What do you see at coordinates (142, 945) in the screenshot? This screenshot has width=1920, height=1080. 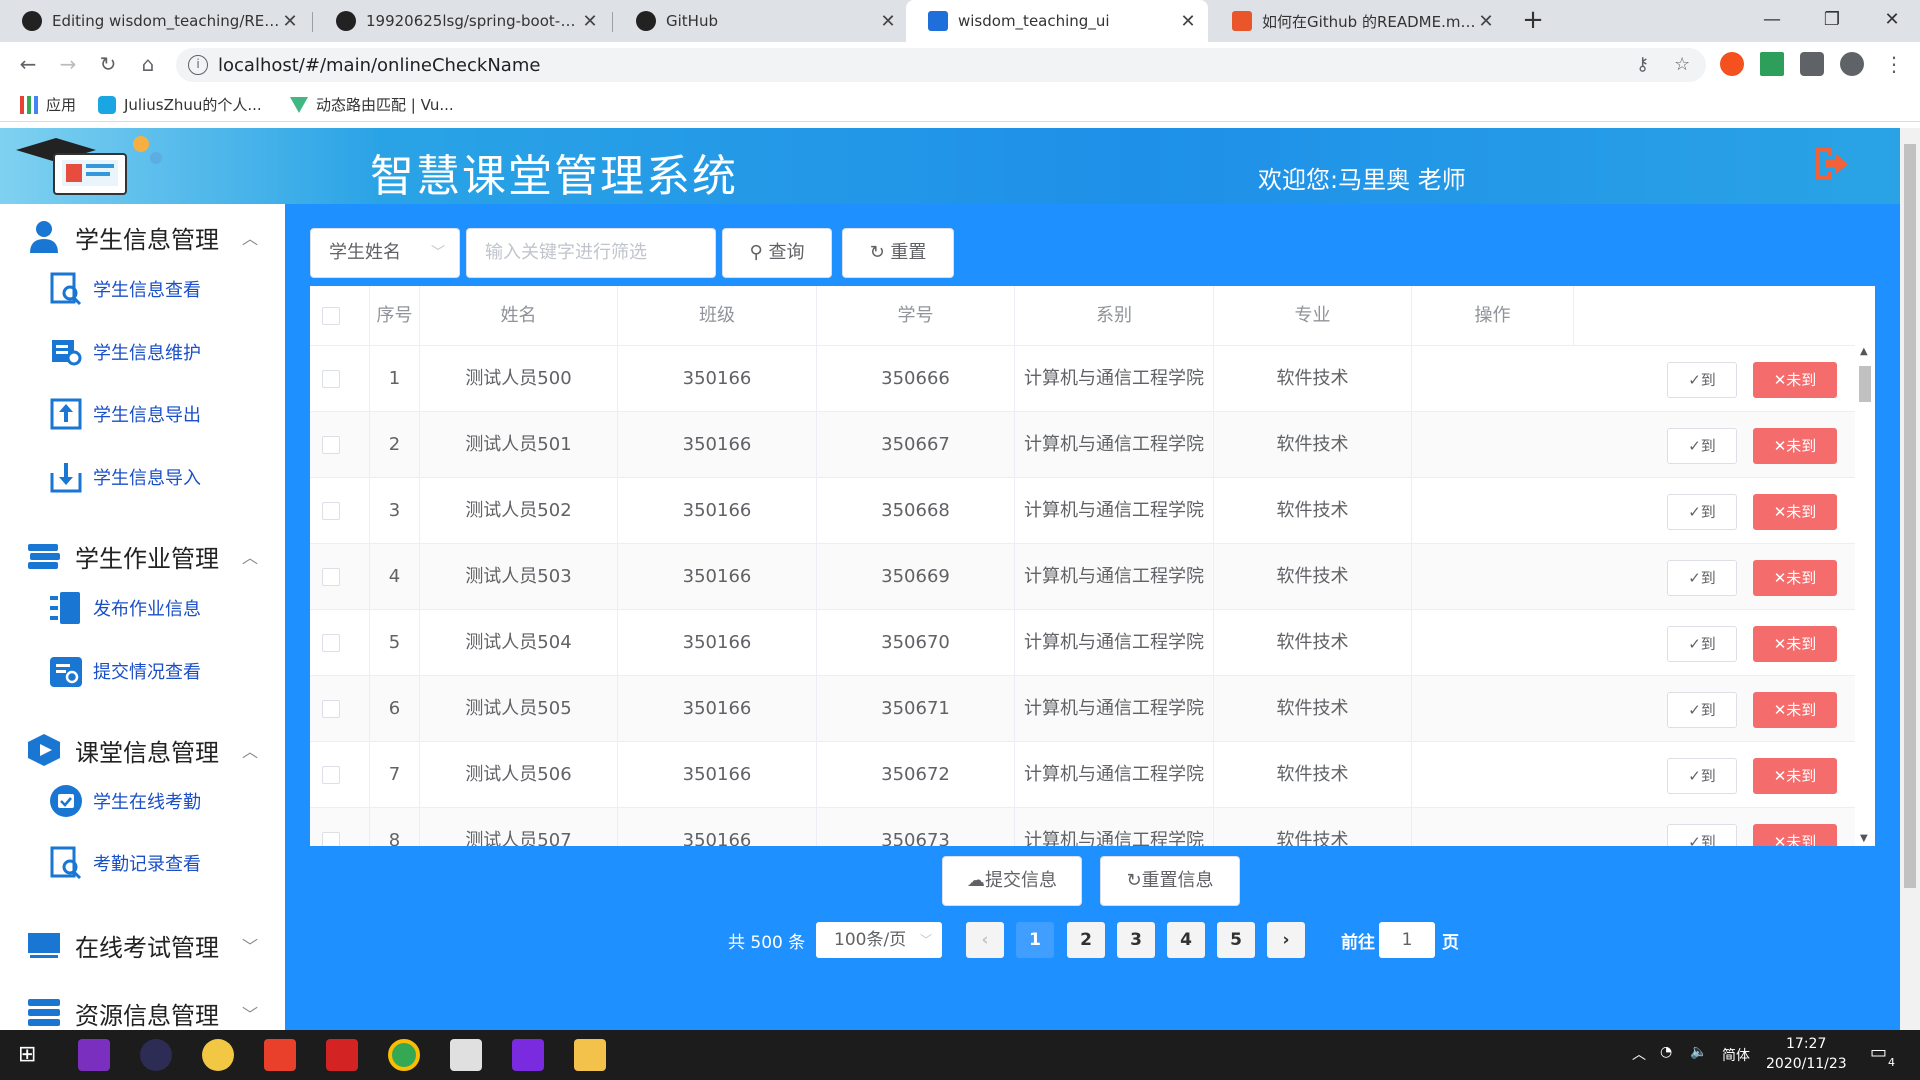 I see `menu-group-online-exam: 在线考试管理 ﹀` at bounding box center [142, 945].